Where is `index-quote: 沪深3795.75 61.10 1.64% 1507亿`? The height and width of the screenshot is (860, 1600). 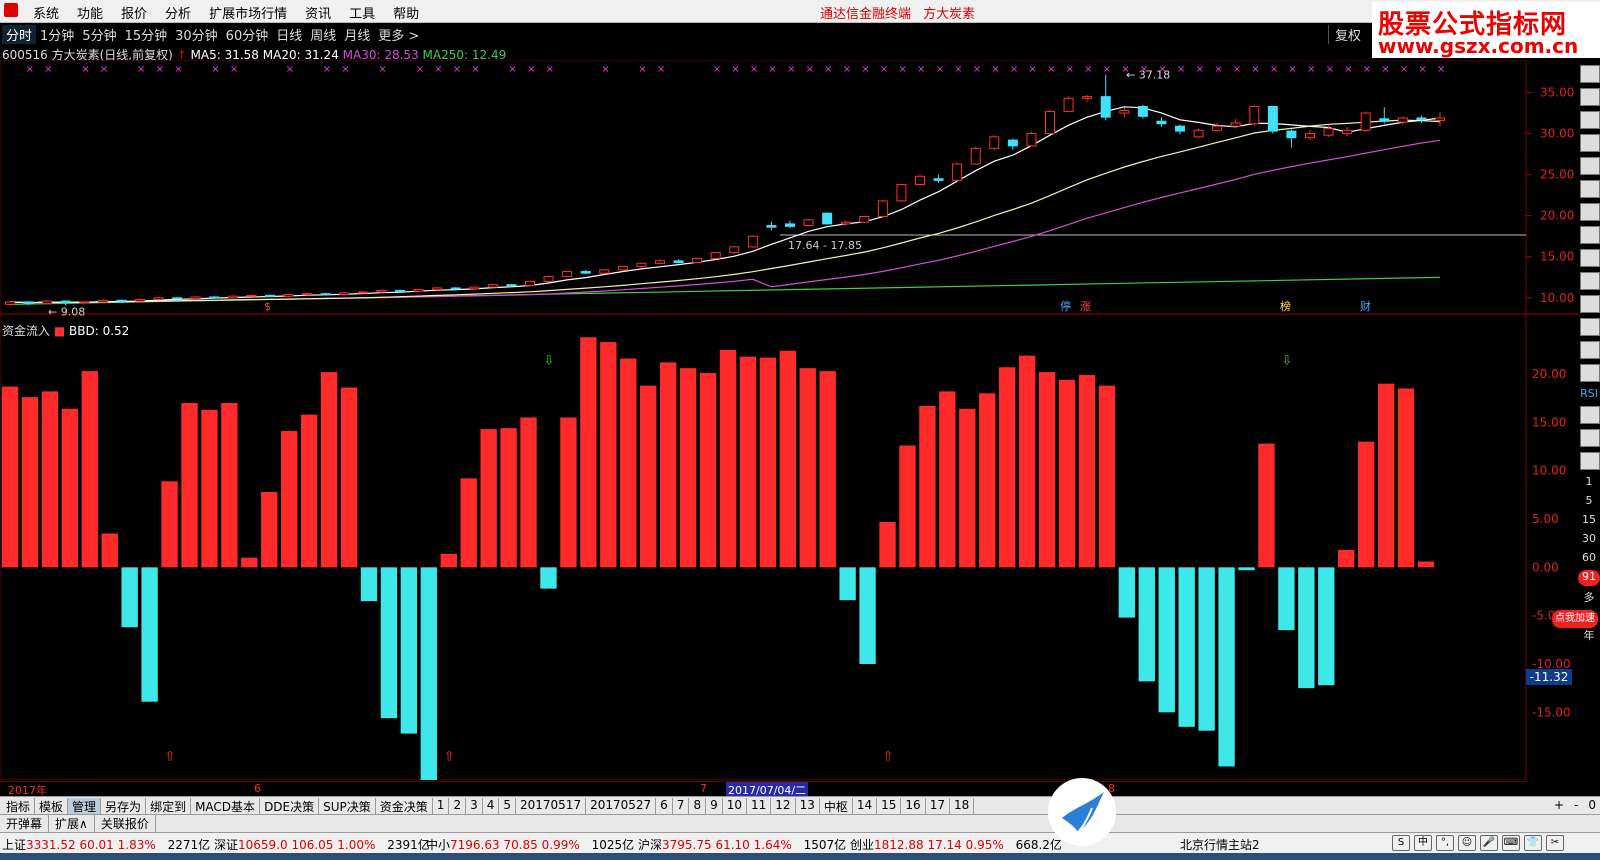 index-quote: 沪深3795.75 61.10 1.64% 1507亿 is located at coordinates (742, 844).